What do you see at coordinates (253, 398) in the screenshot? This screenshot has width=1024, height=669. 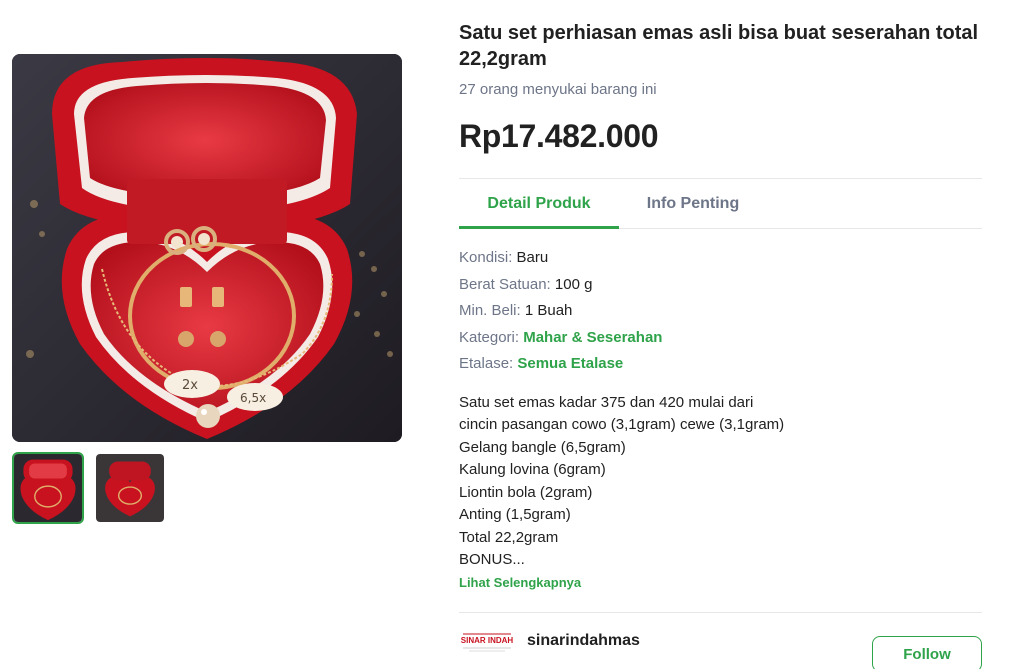 I see `tag-text-2: 6,5x` at bounding box center [253, 398].